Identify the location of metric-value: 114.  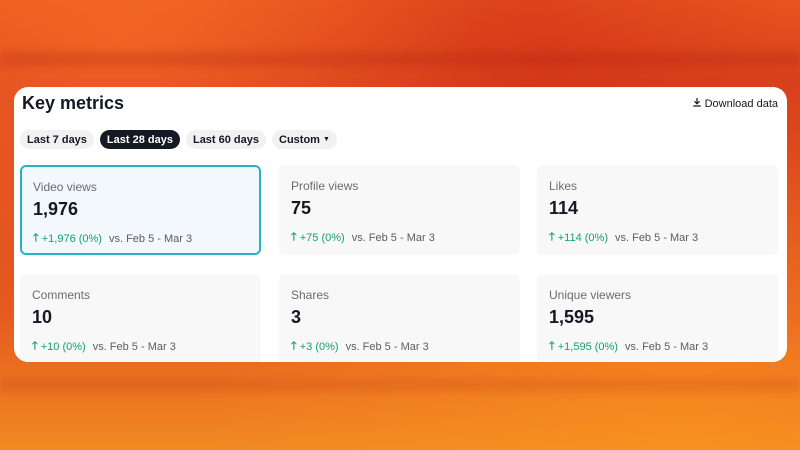
(564, 208).